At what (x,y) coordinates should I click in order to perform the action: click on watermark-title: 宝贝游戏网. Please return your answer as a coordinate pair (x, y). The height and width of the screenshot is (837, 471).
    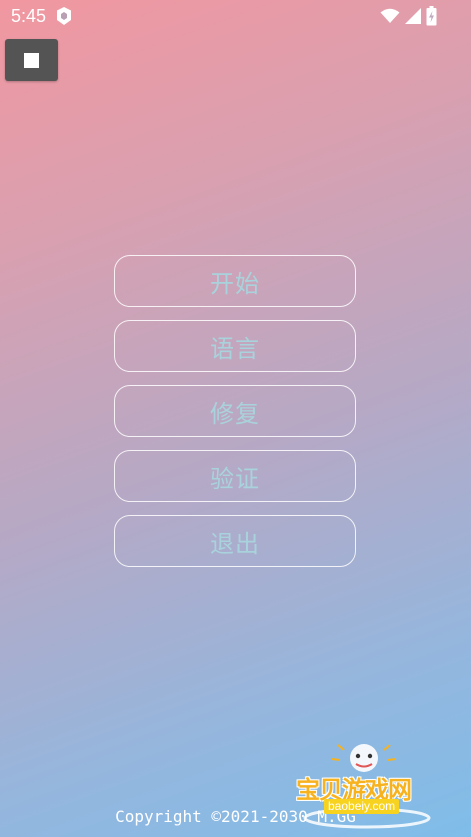
    Looking at the image, I should click on (354, 790).